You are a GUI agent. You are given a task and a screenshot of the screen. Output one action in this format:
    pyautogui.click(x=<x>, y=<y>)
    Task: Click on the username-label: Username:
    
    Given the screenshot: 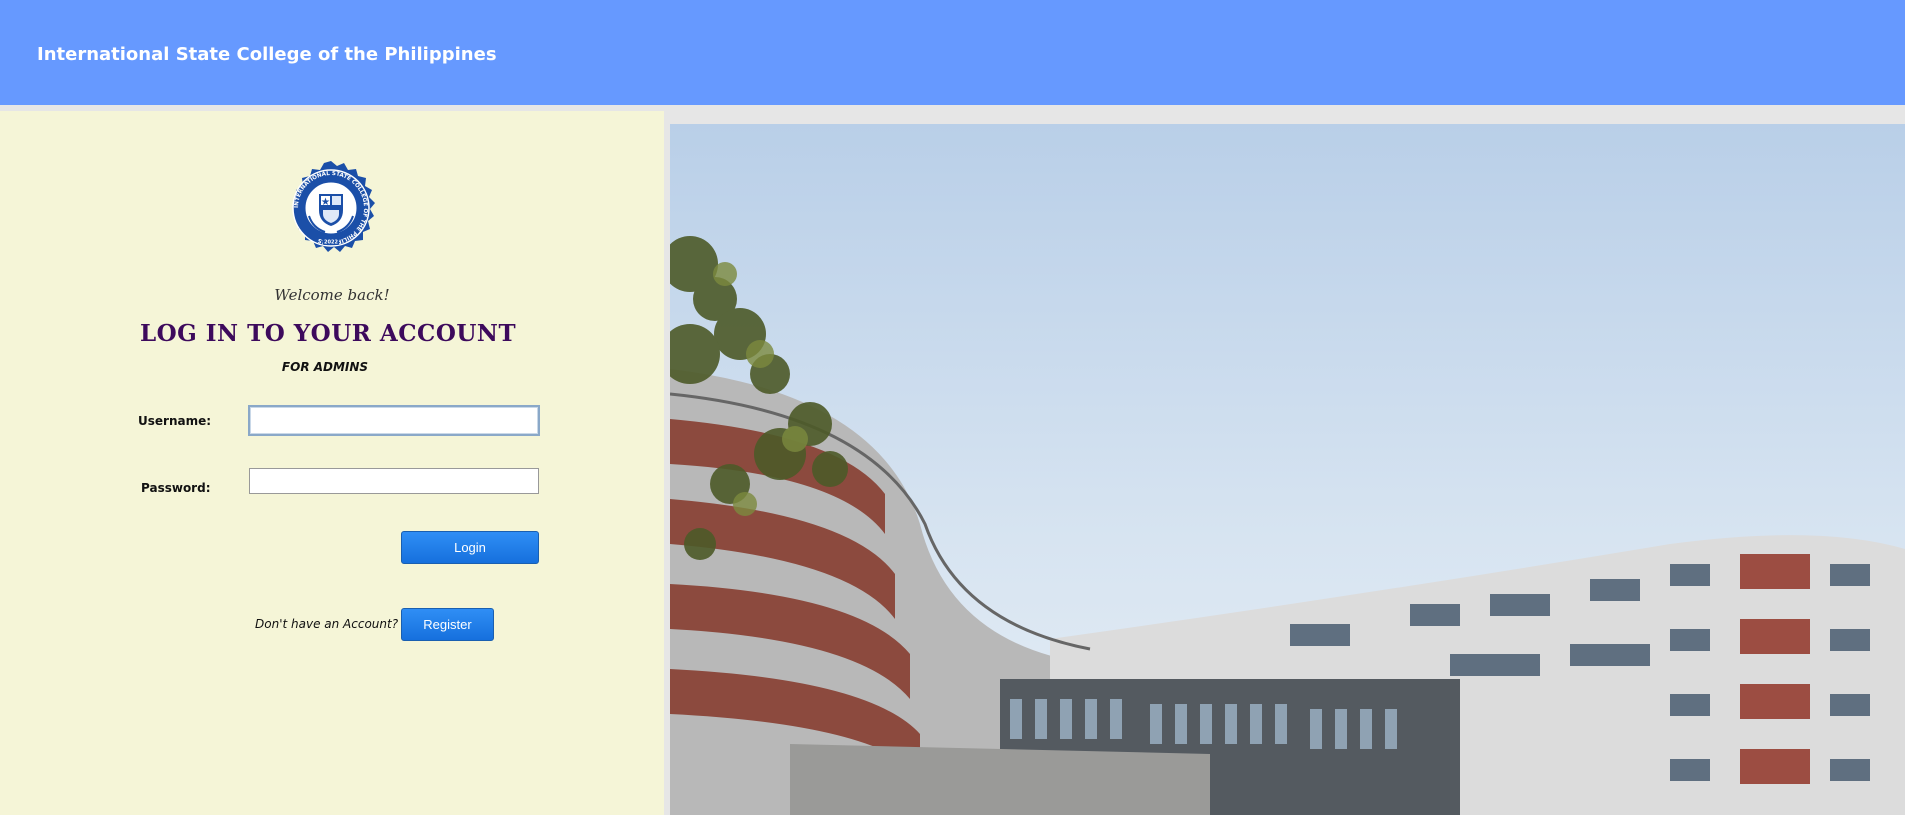 What is the action you would take?
    pyautogui.click(x=175, y=421)
    